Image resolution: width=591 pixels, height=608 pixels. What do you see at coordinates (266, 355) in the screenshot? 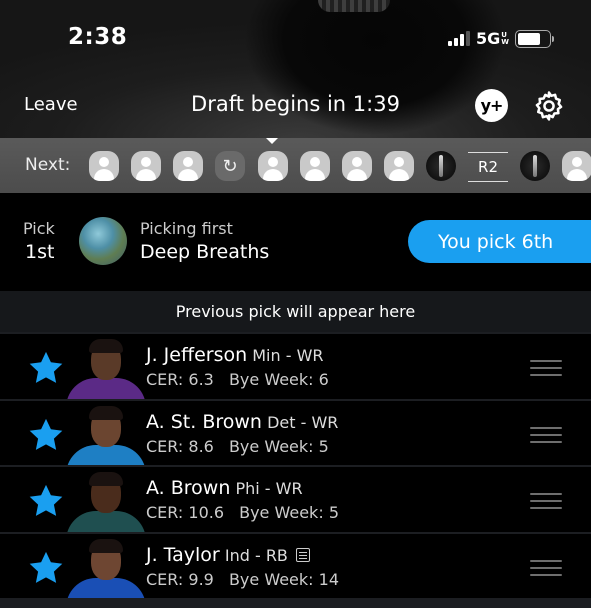
I see `player-team: Min` at bounding box center [266, 355].